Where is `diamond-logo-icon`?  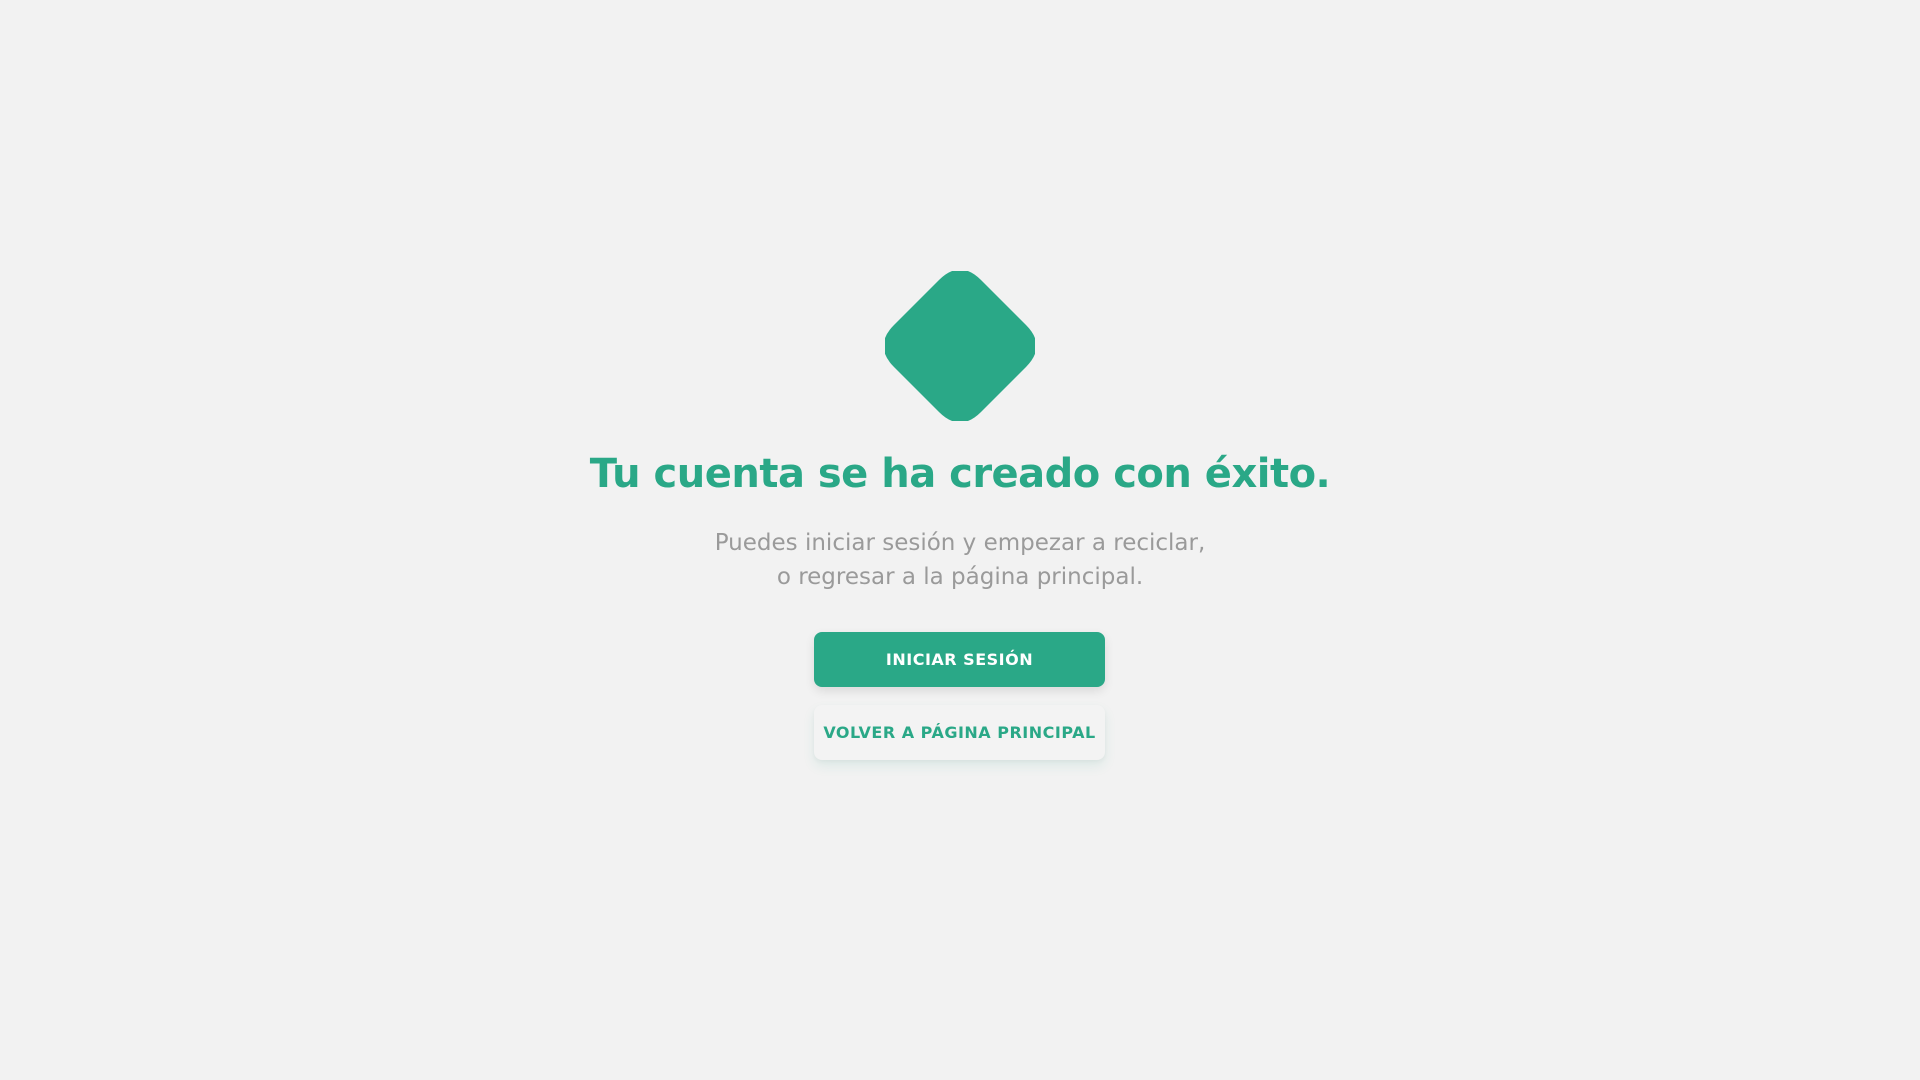
diamond-logo-icon is located at coordinates (960, 346).